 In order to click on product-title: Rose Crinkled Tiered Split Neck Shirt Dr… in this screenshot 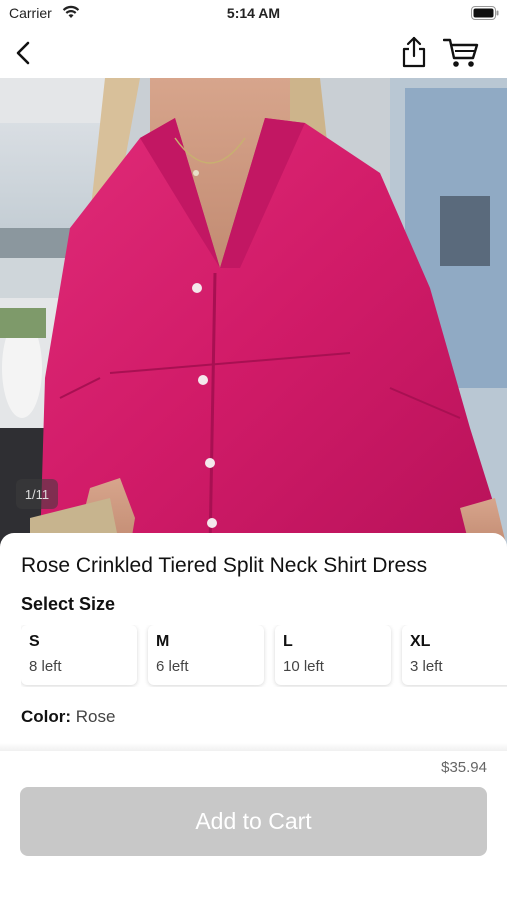, I will do `click(224, 565)`.